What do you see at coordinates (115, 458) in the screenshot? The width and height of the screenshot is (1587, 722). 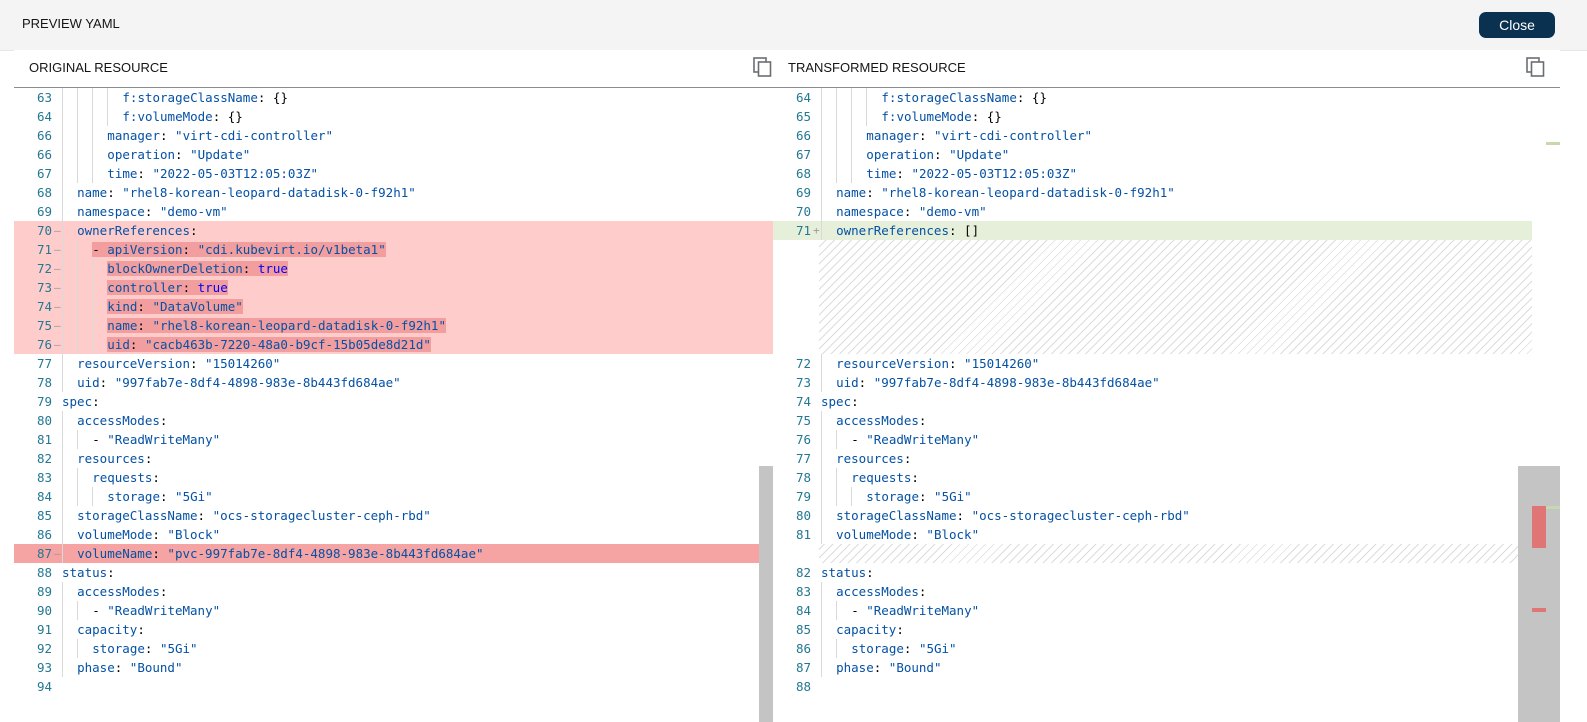 I see `code-text: resources:` at bounding box center [115, 458].